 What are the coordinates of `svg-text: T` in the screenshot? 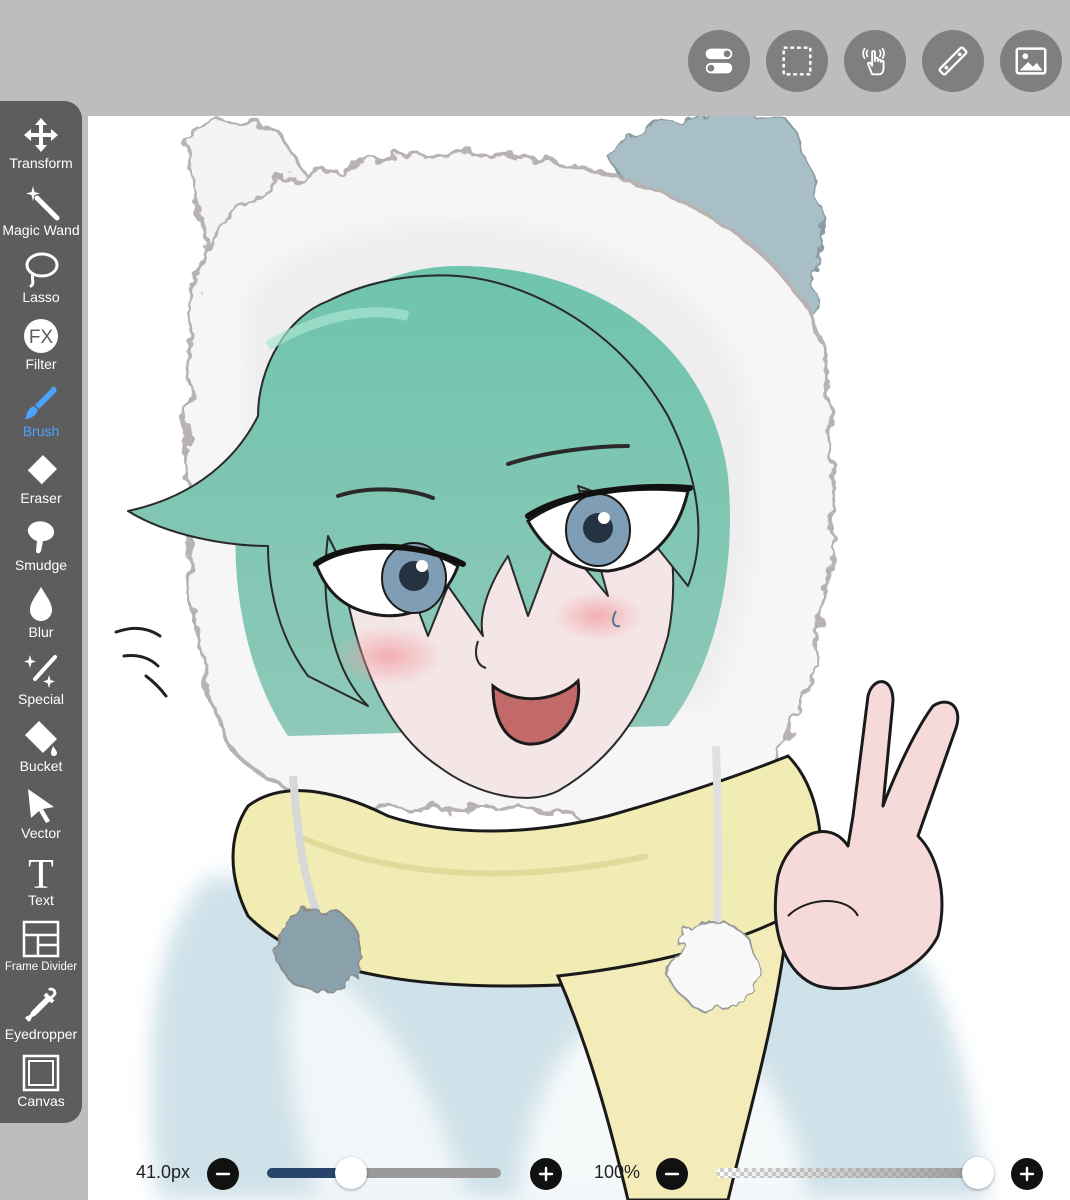 It's located at (41, 872).